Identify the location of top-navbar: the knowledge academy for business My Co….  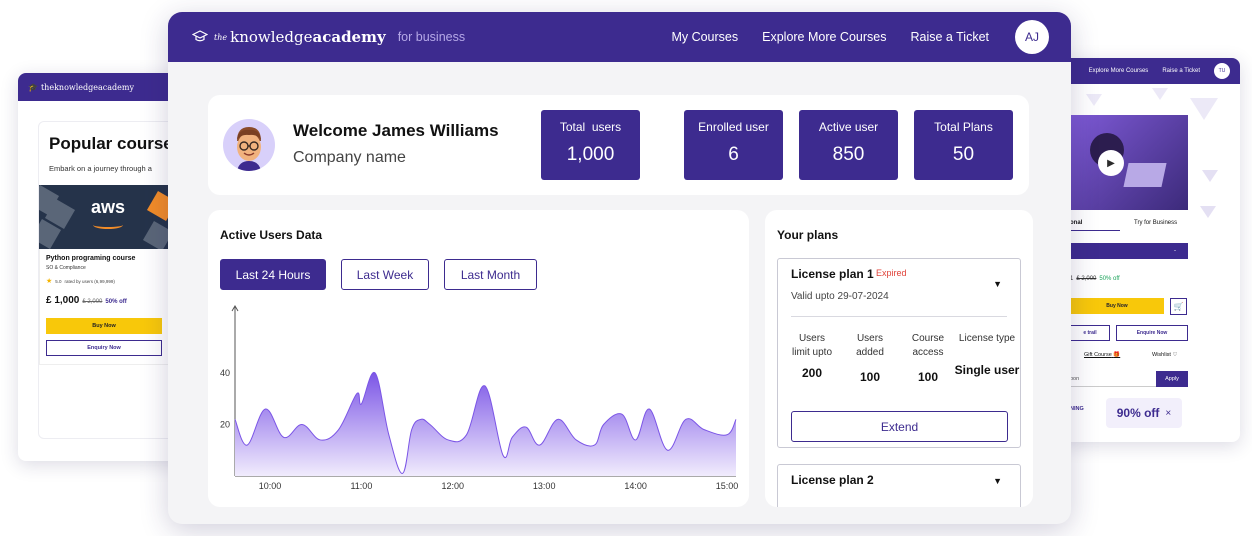
(619, 37).